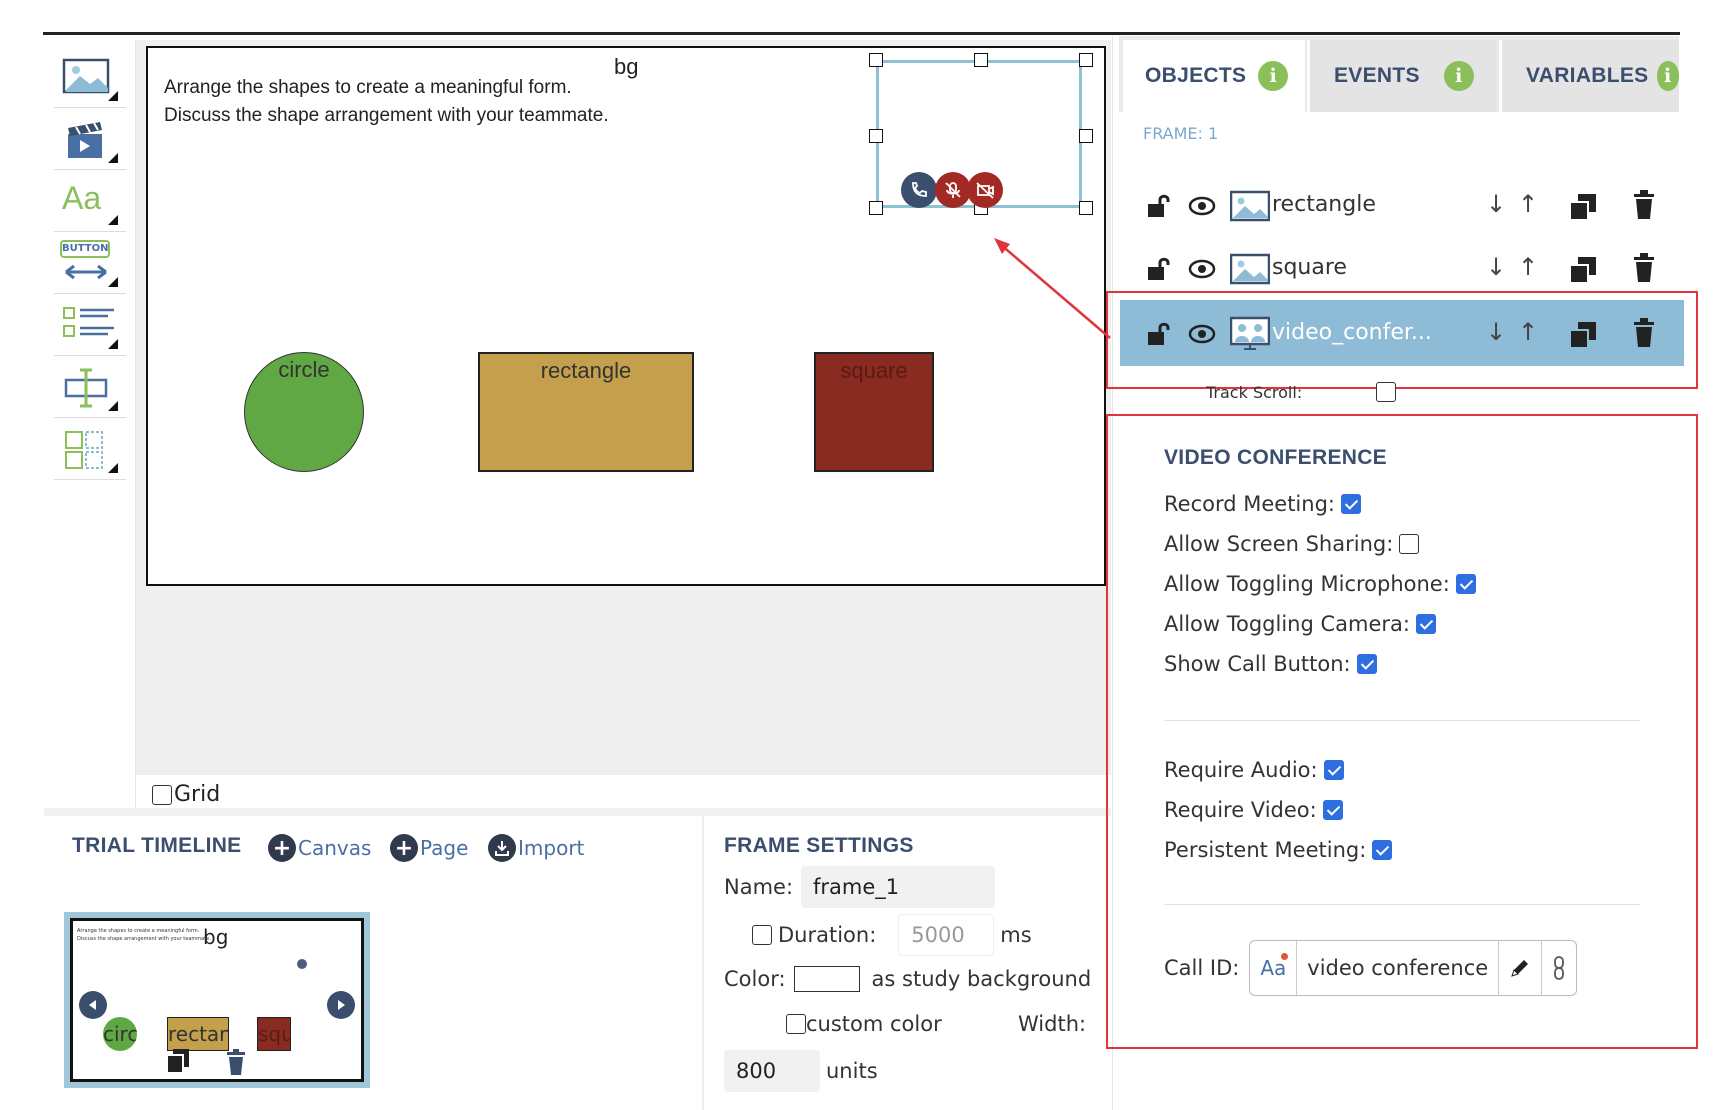 The width and height of the screenshot is (1728, 1110). I want to click on allow-screen-sharing-checkbox, so click(1409, 544).